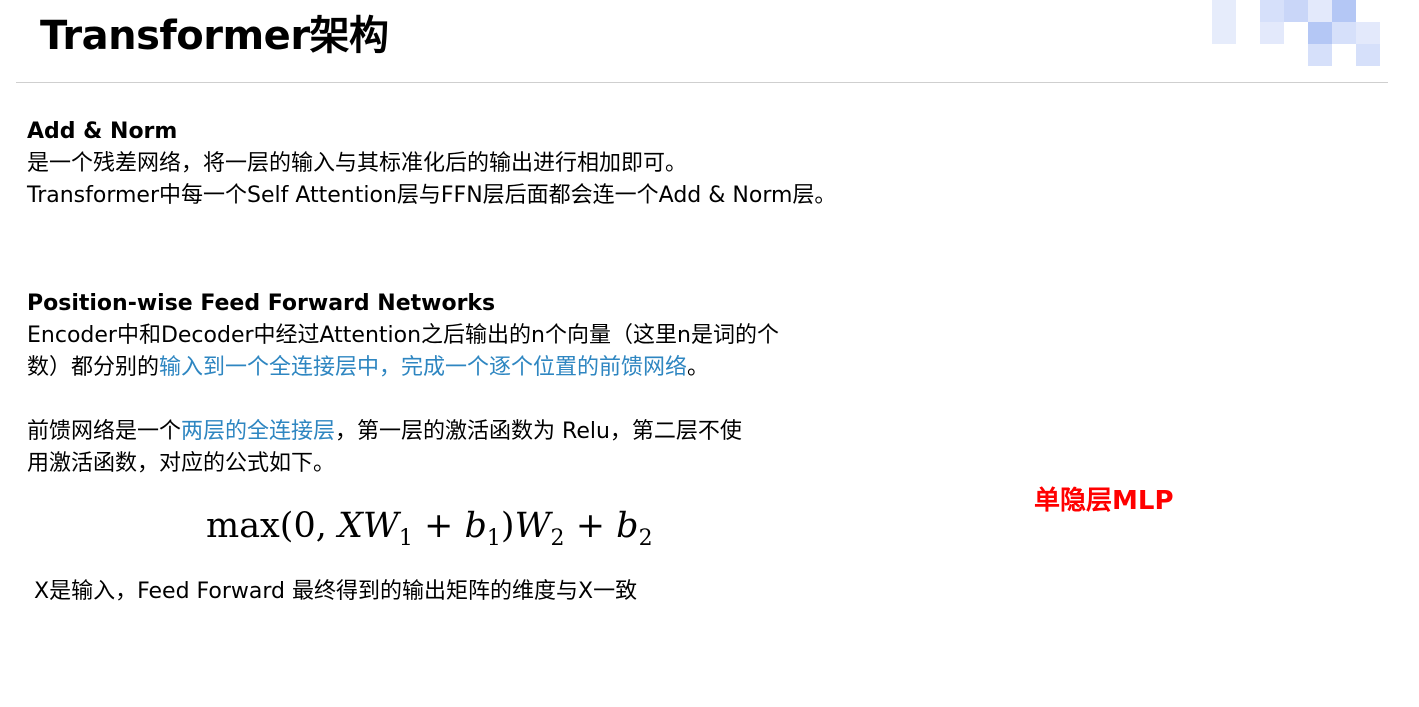 The image size is (1419, 707). I want to click on ffn-para2-line-1: 前馈网络是一个两层的全连接层，第一层的激活函数为 Relu，第二层不使, so click(403, 432).